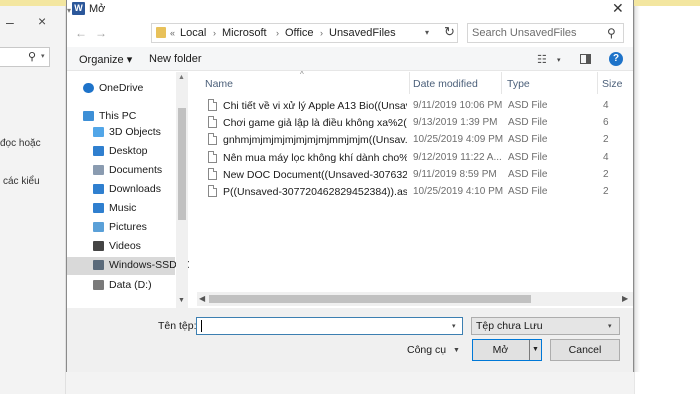 The height and width of the screenshot is (394, 700). Describe the element at coordinates (426, 350) in the screenshot. I see `tools-button: Công cụ` at that location.